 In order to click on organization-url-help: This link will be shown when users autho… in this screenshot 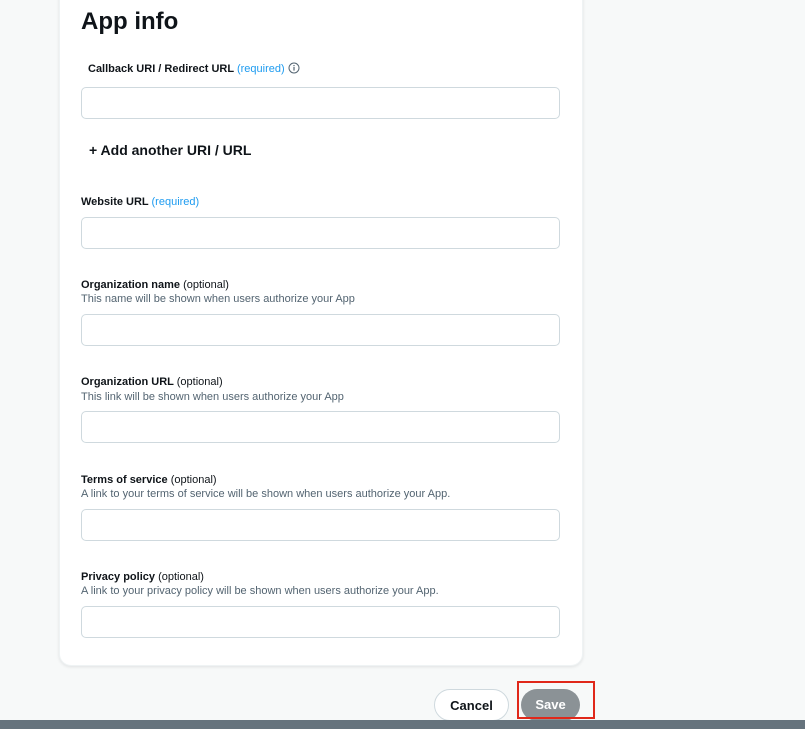, I will do `click(212, 397)`.